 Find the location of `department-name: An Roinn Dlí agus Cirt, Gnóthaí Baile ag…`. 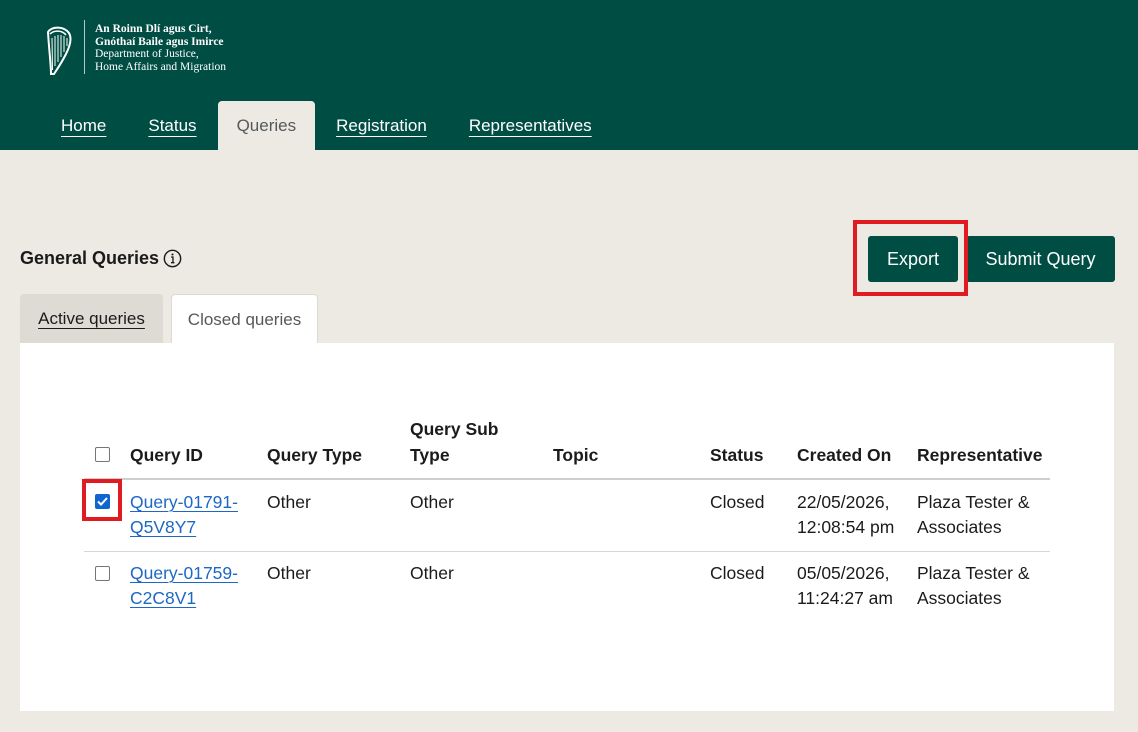

department-name: An Roinn Dlí agus Cirt, Gnóthaí Baile ag… is located at coordinates (160, 48).